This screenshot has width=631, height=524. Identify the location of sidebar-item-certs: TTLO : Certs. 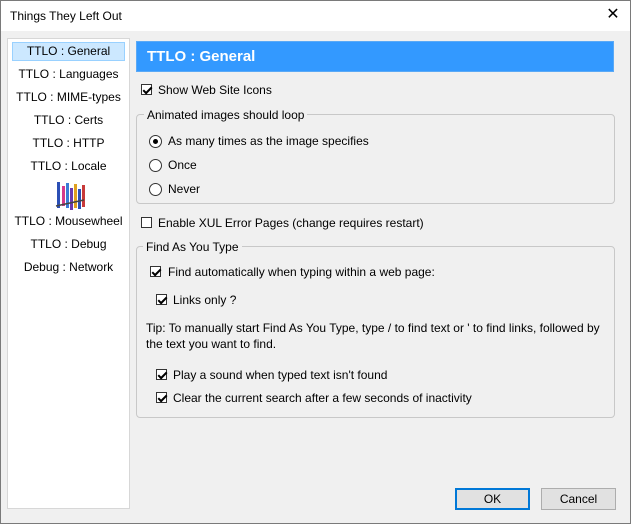
(68, 120).